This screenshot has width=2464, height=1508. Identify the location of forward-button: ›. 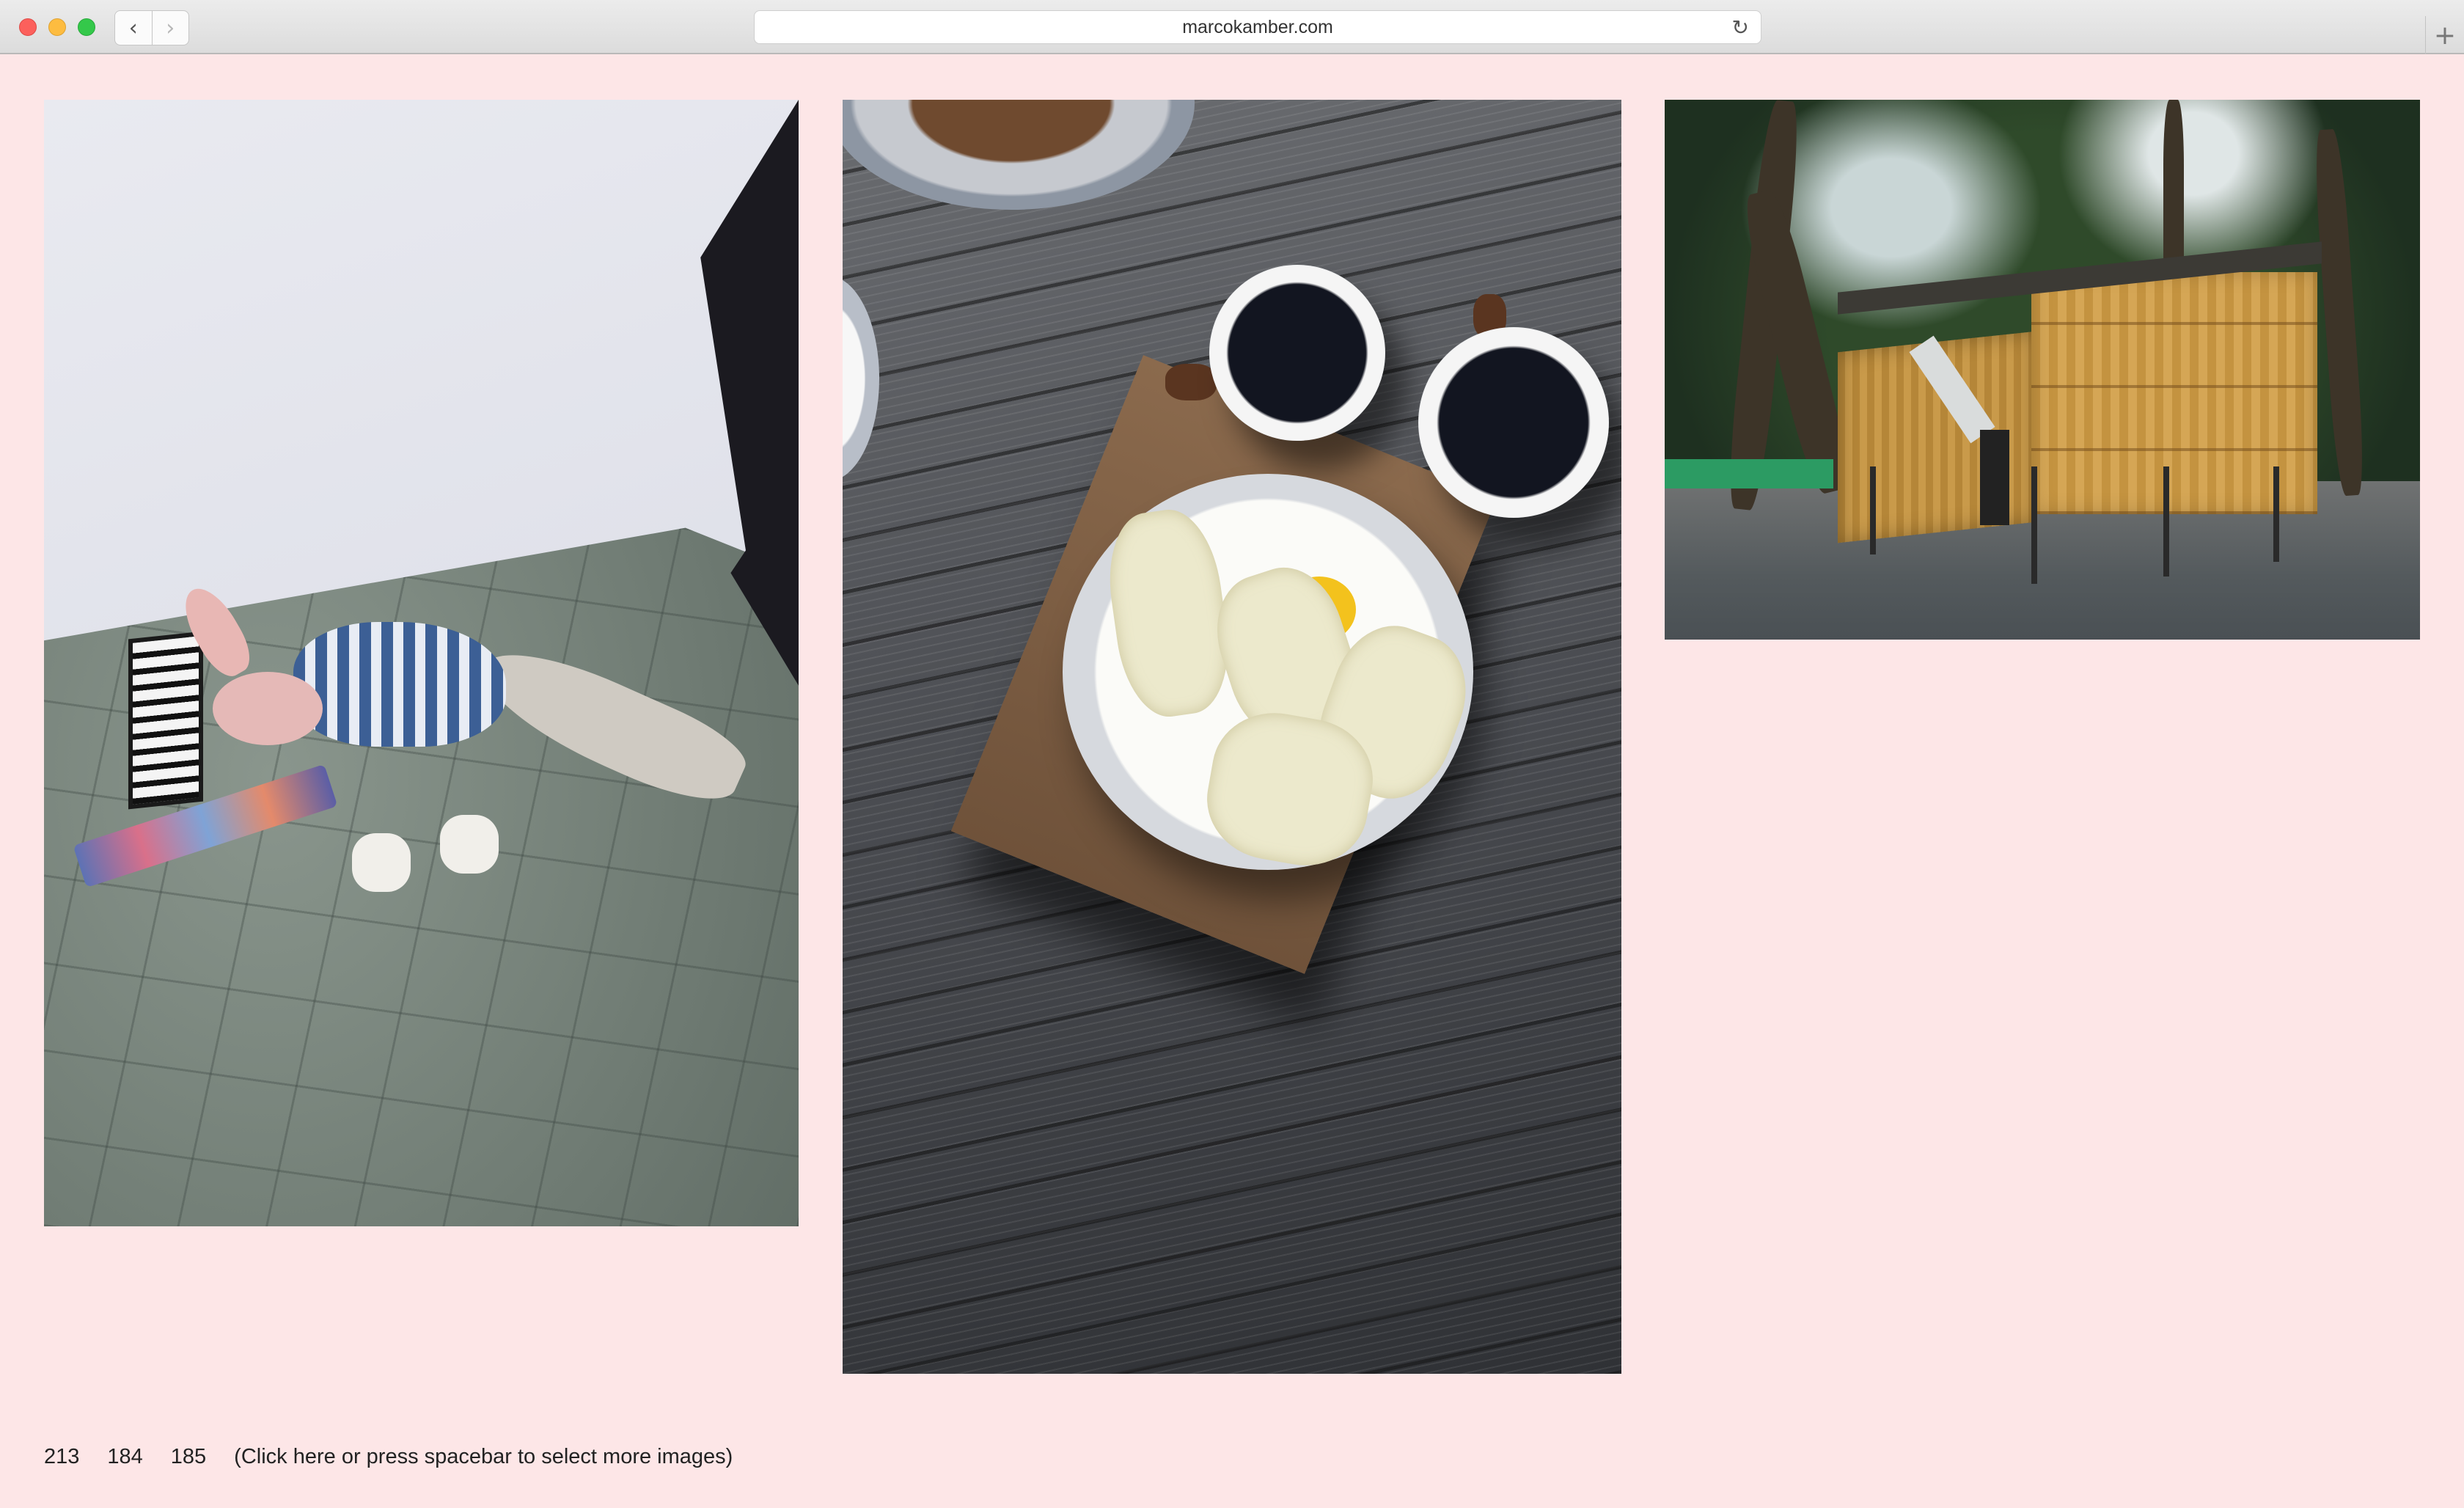
(170, 28).